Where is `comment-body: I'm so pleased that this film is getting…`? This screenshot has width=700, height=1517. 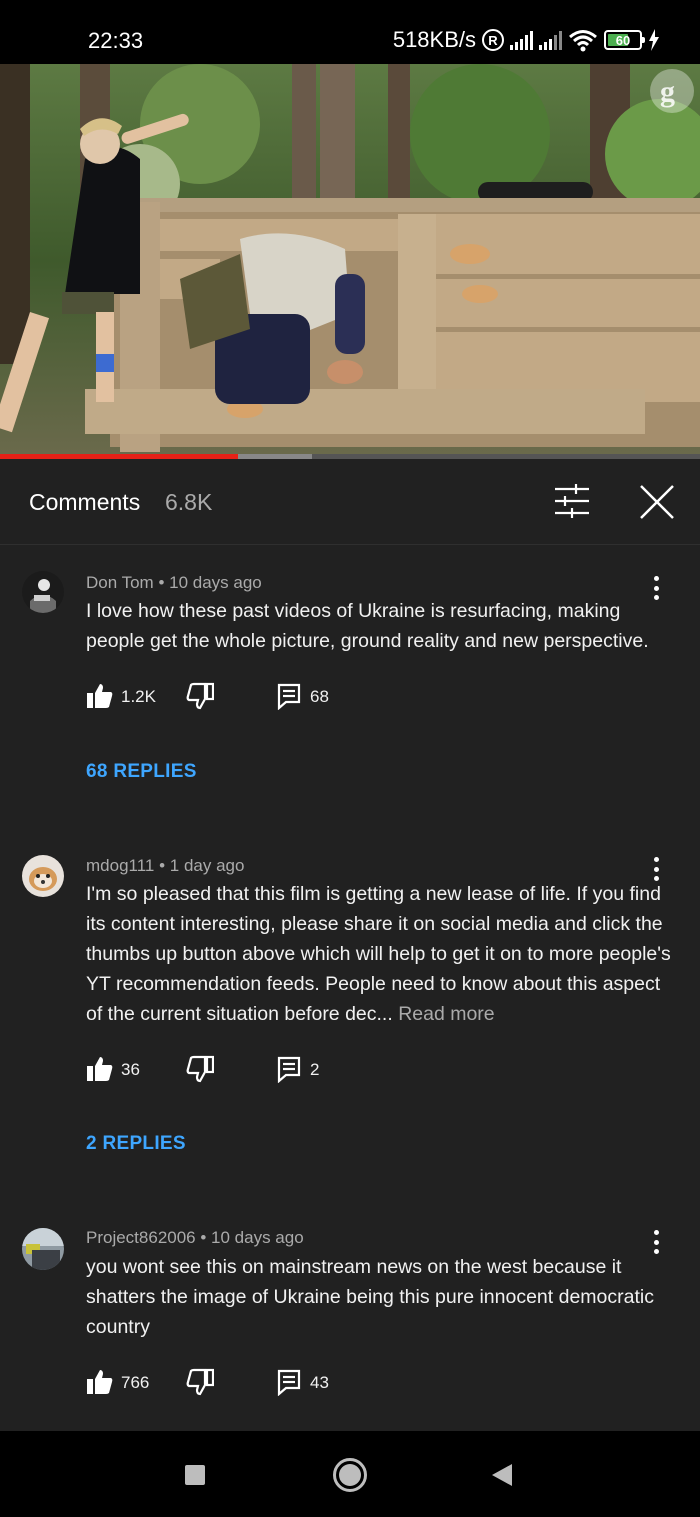
comment-body: I'm so pleased that this film is getting… is located at coordinates (378, 954).